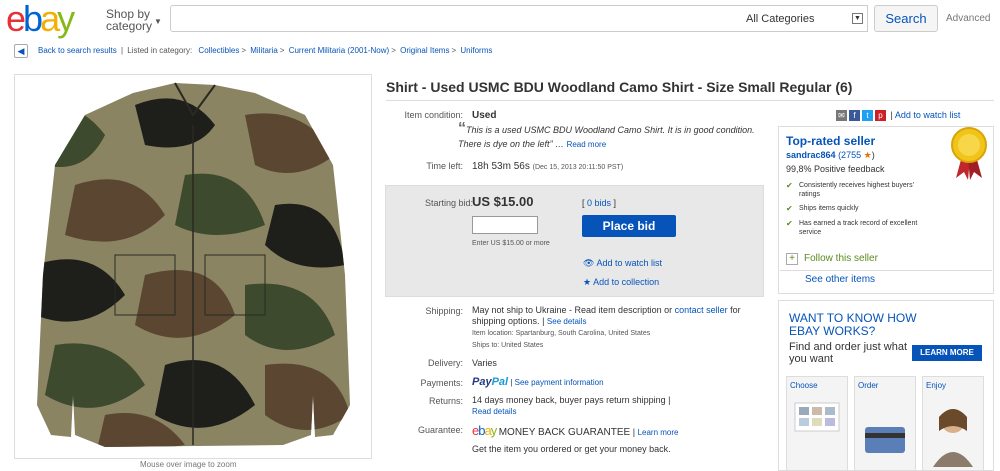 The image size is (1000, 471). What do you see at coordinates (494, 411) in the screenshot?
I see `read-details-link: Read details` at bounding box center [494, 411].